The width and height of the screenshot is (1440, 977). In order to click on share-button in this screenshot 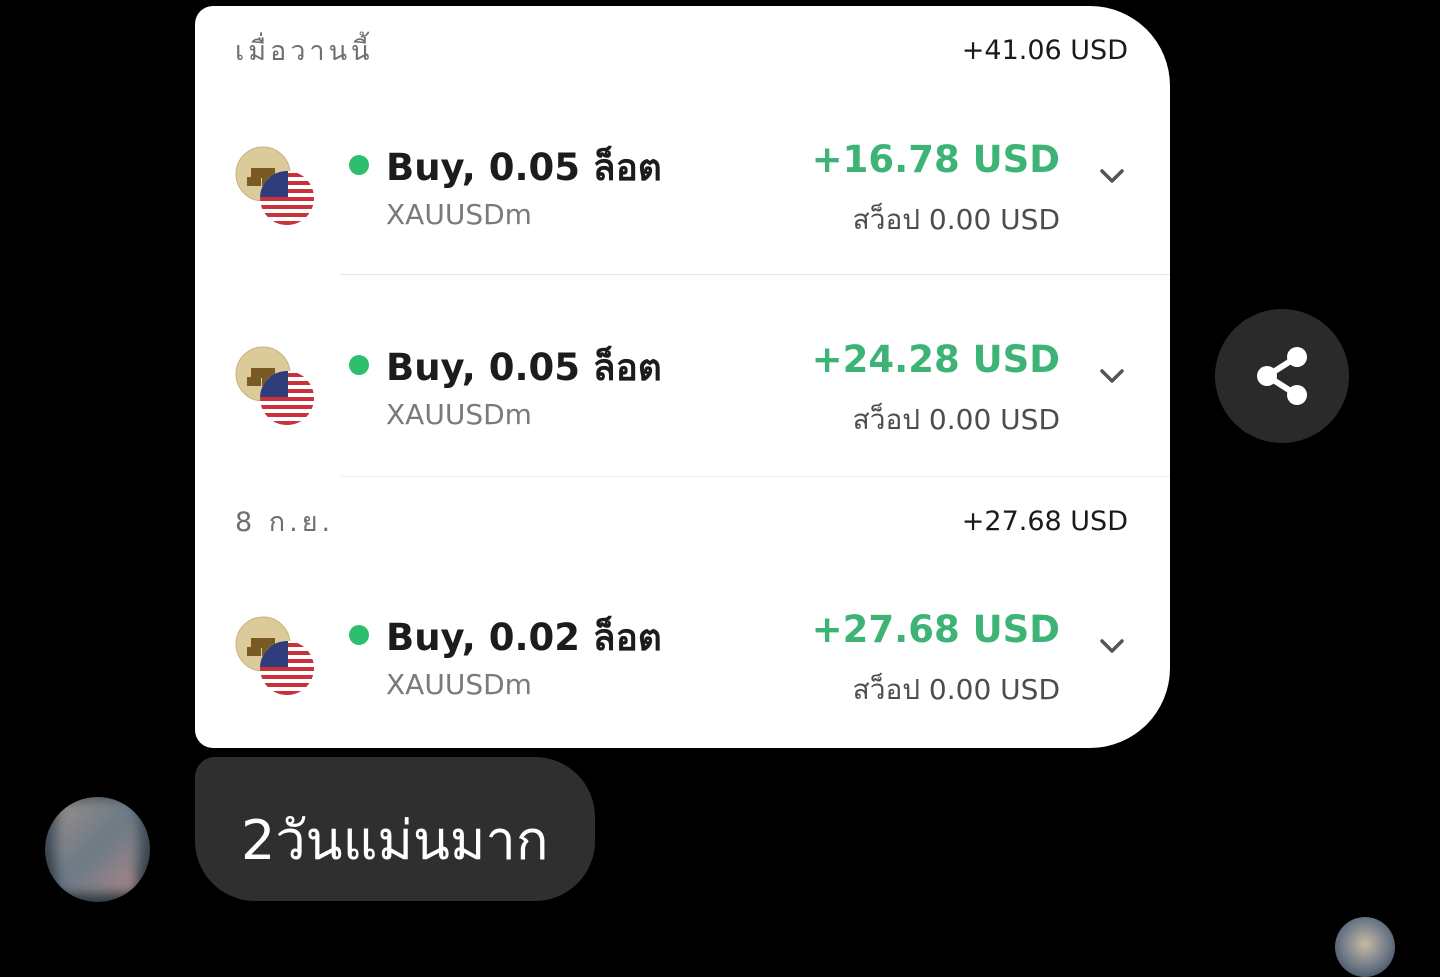, I will do `click(1282, 376)`.